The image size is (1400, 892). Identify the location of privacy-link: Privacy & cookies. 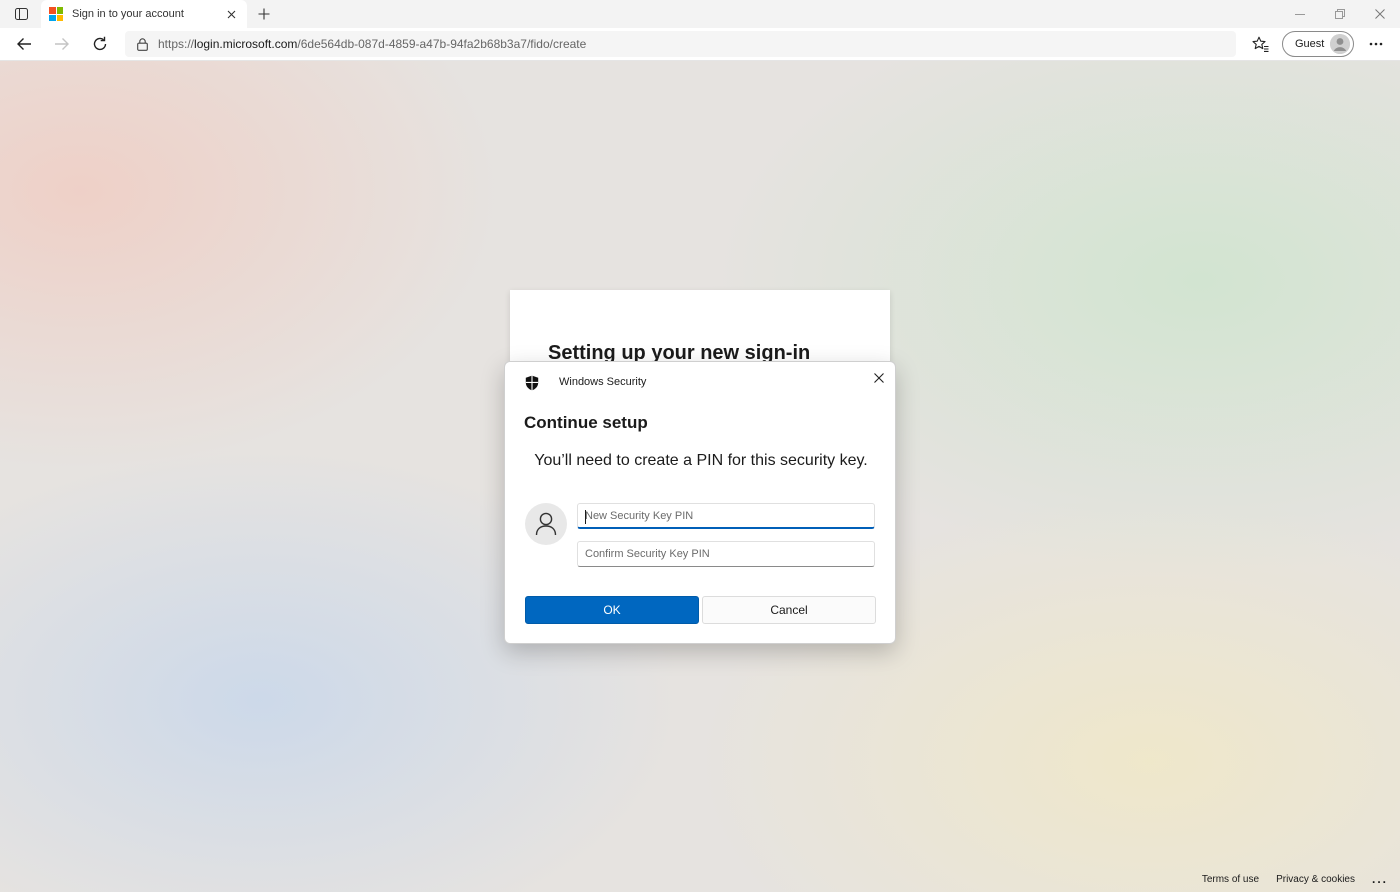
(1315, 879).